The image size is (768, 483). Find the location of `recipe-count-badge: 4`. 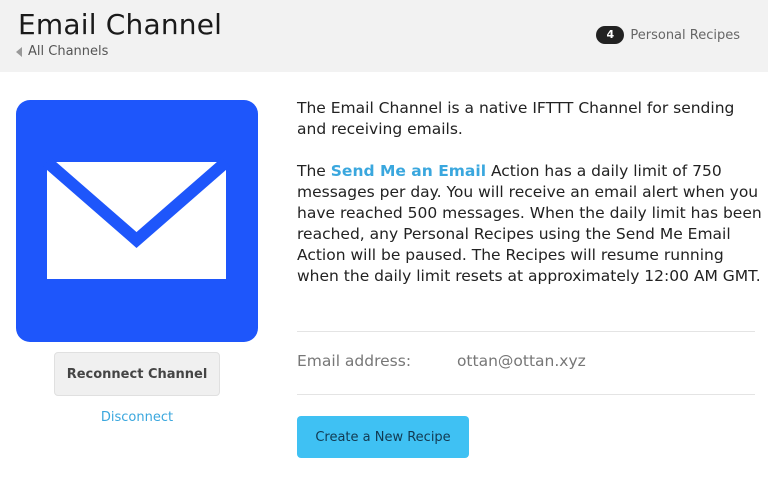

recipe-count-badge: 4 is located at coordinates (610, 35).